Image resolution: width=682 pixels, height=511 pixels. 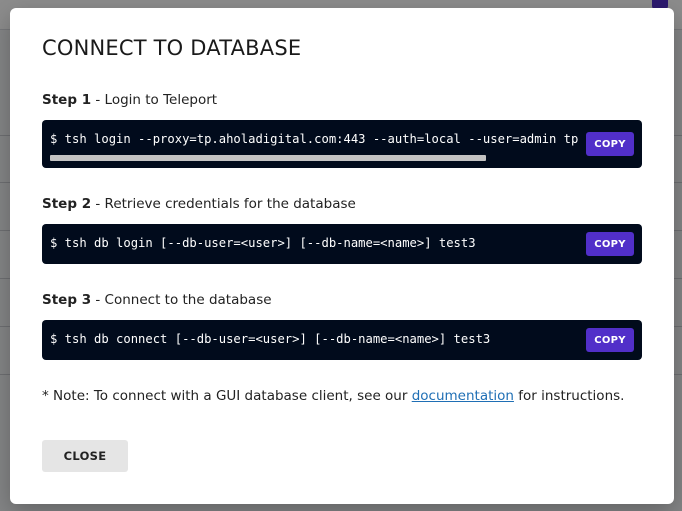 I want to click on dialog-title: CONNECT TO DATABASE, so click(x=172, y=48).